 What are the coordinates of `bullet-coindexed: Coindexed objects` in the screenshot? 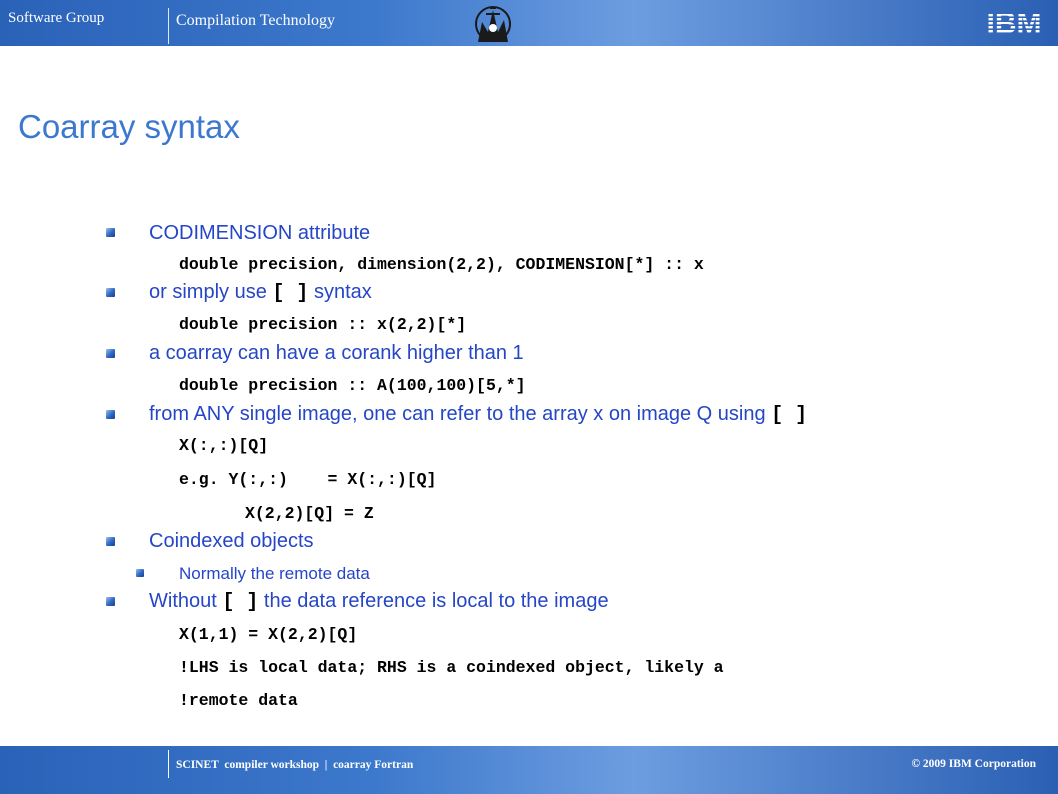 It's located at (231, 541).